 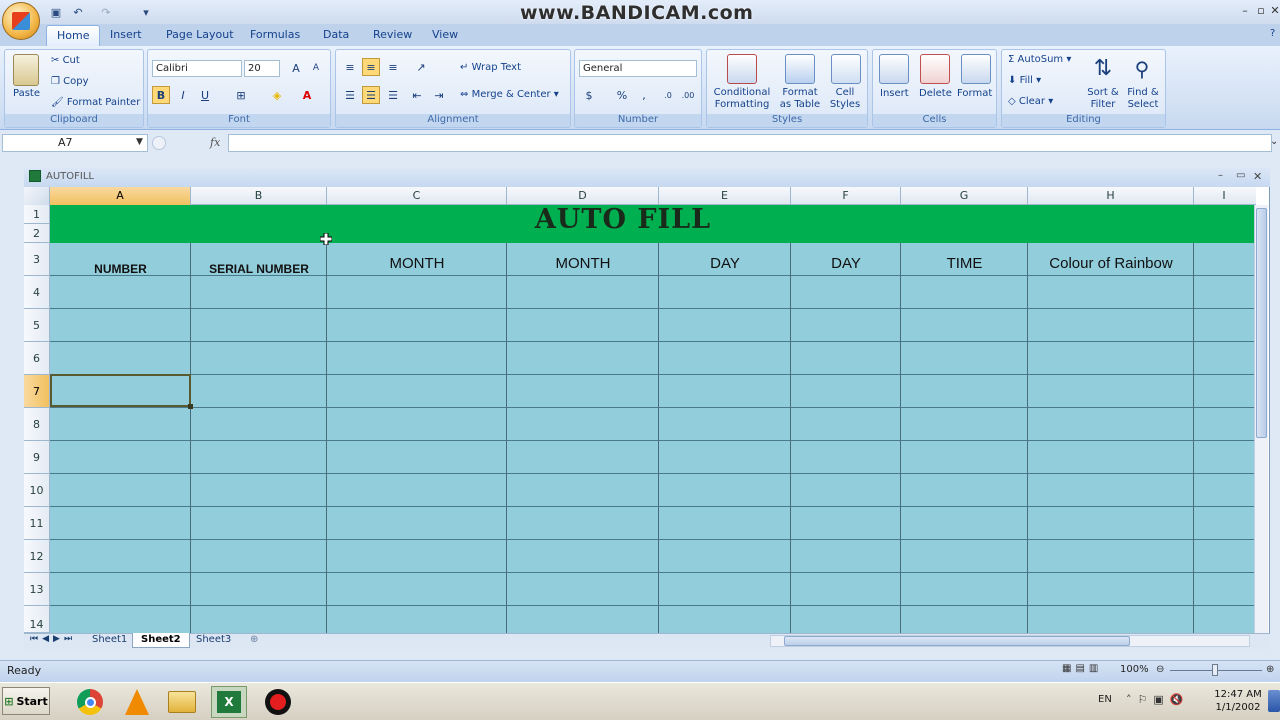 I want to click on paste-button: Paste, so click(x=26, y=93).